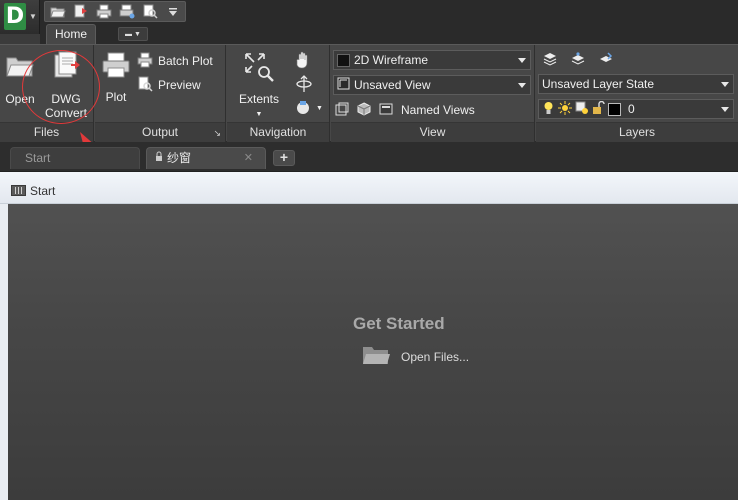 The height and width of the screenshot is (500, 738). I want to click on visual-style-value: 2D Wireframe, so click(391, 60).